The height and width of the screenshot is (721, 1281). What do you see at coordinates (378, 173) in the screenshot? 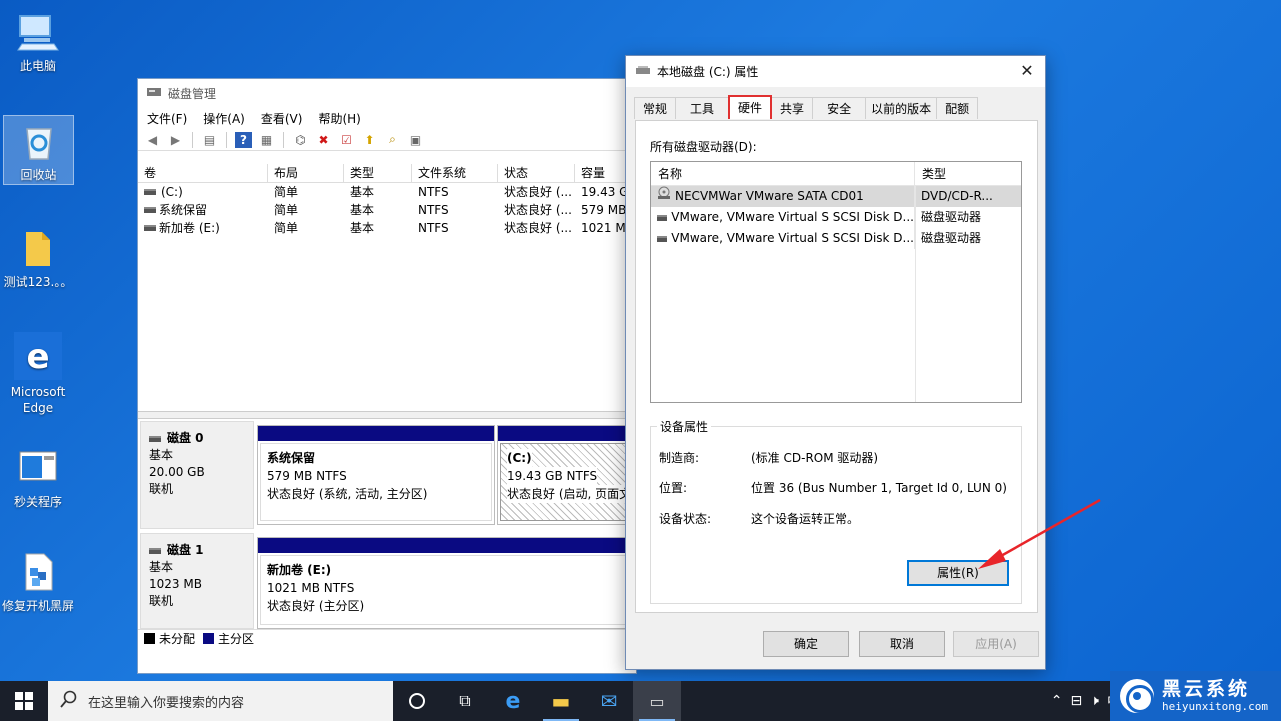
I see `column-header: 类型` at bounding box center [378, 173].